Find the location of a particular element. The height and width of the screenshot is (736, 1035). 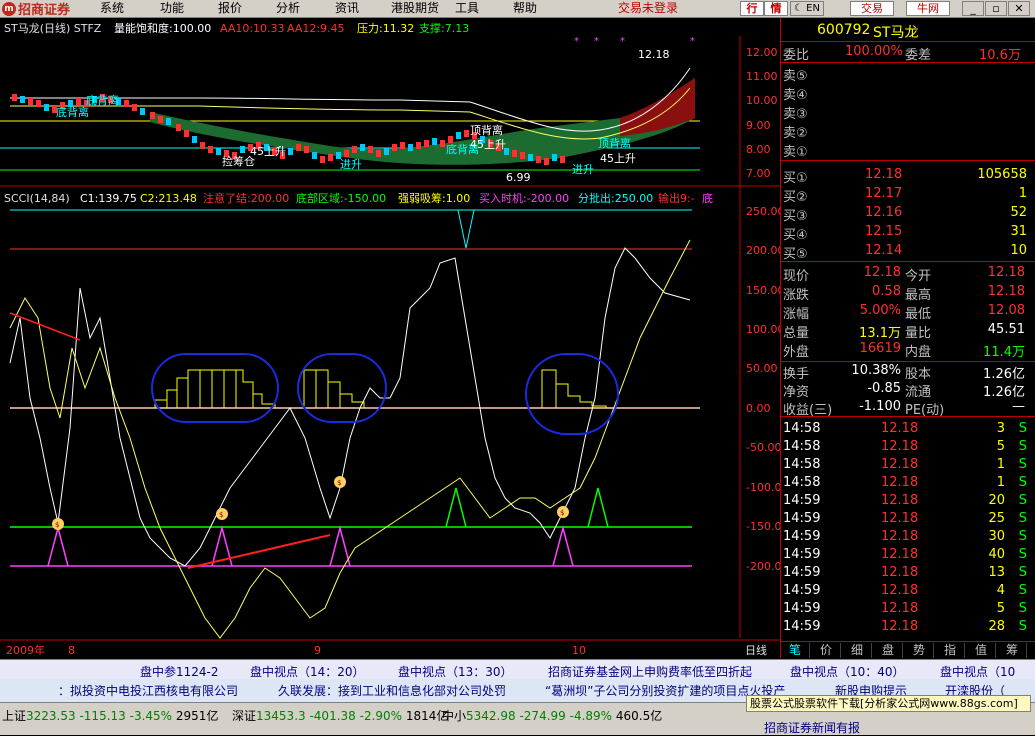

close-icon: ✕ is located at coordinates (1019, 8).